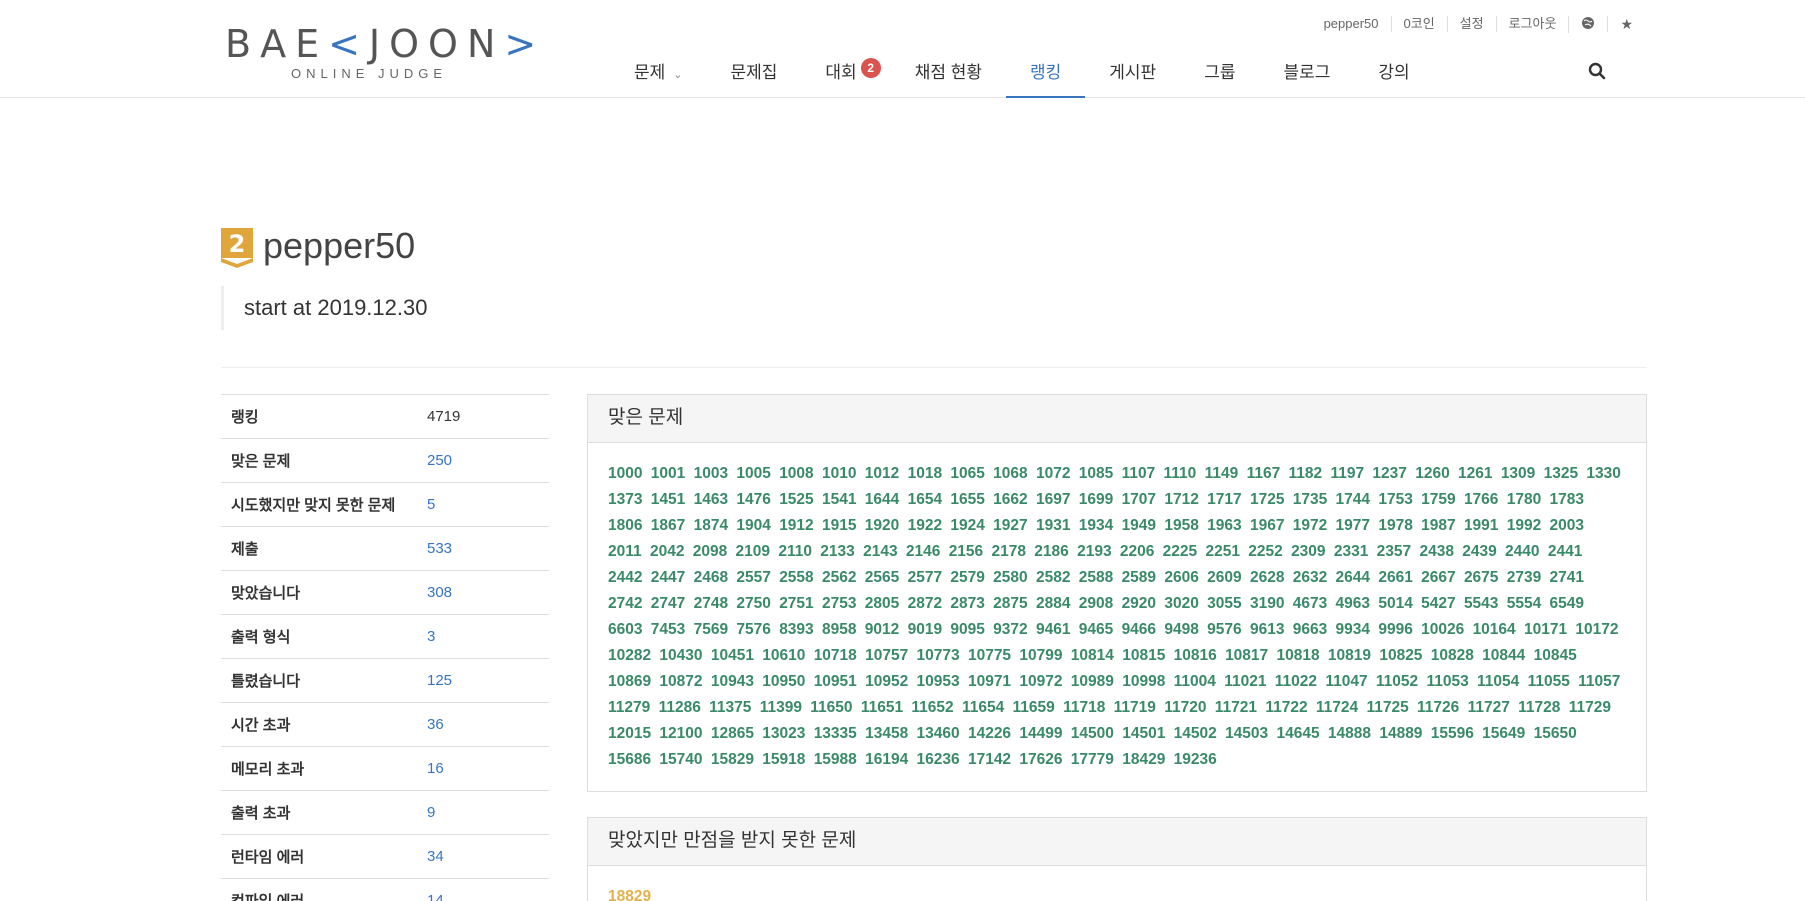  What do you see at coordinates (1046, 78) in the screenshot?
I see `nav-ranking: 랭킹` at bounding box center [1046, 78].